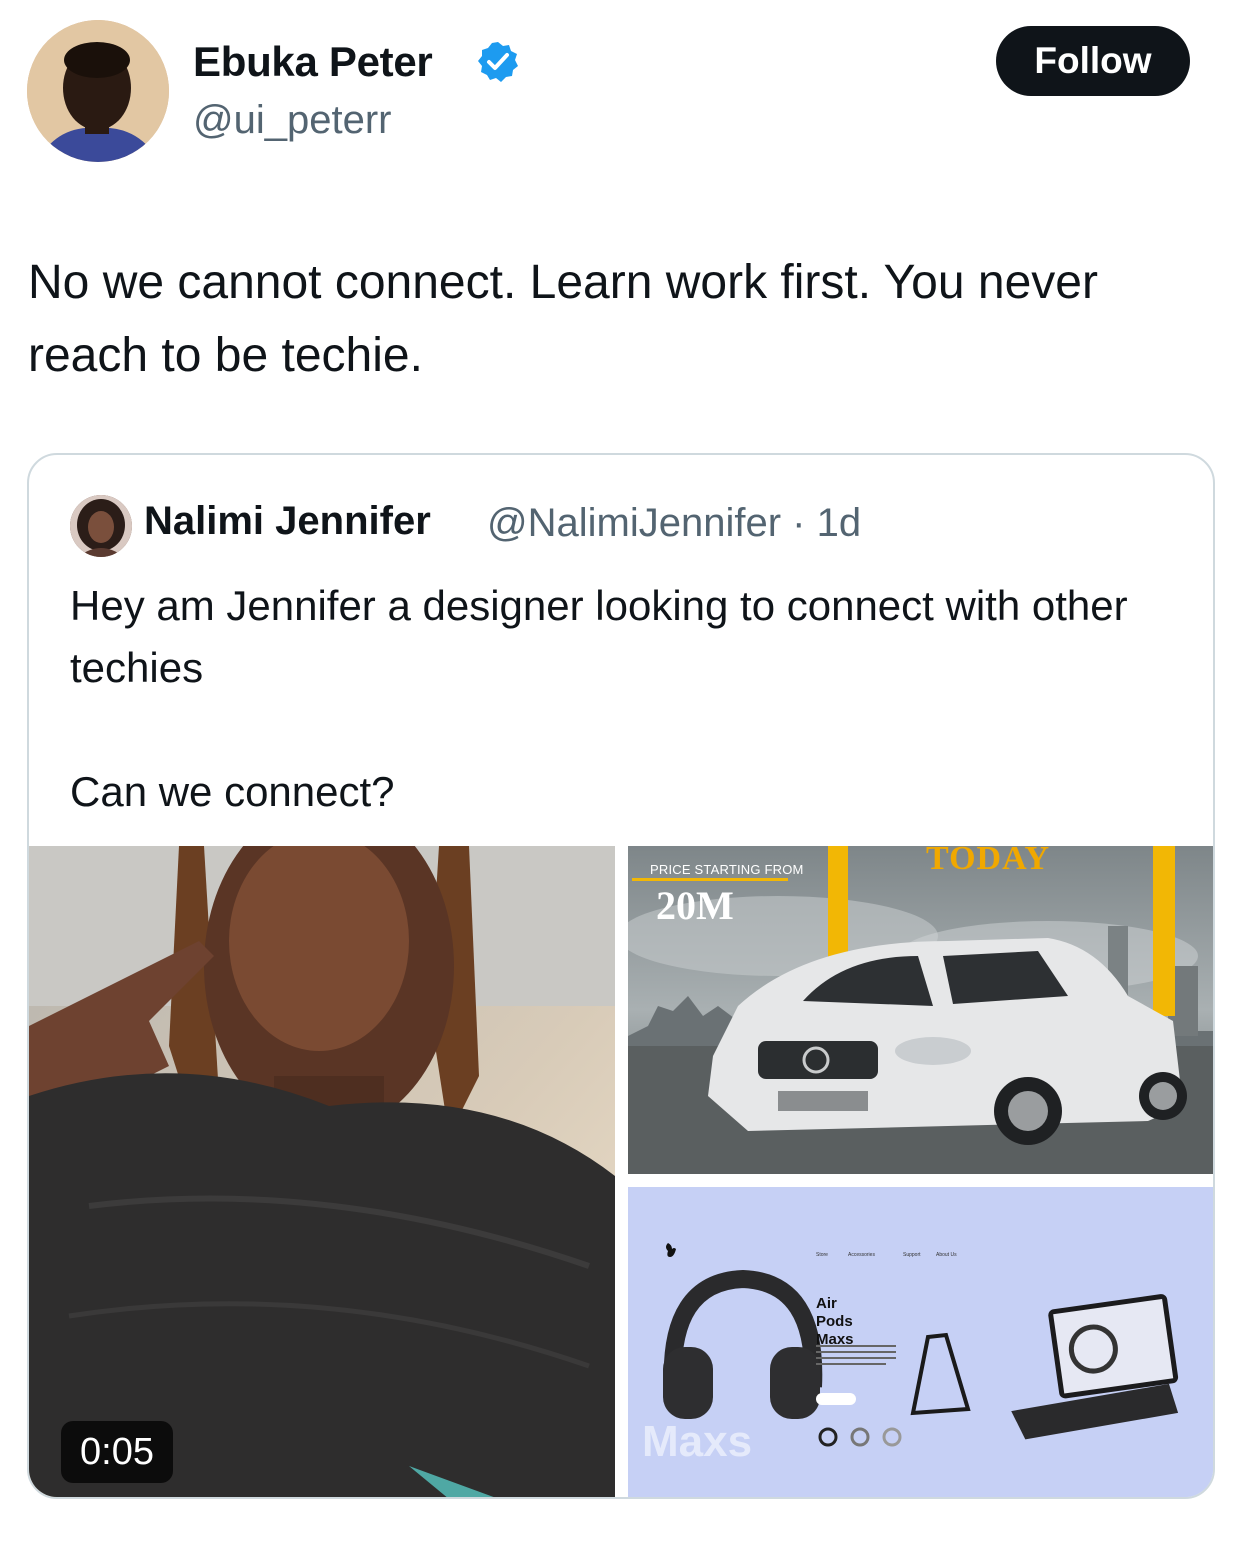 The image size is (1242, 1559). What do you see at coordinates (101, 526) in the screenshot?
I see `quoted-author-avatar` at bounding box center [101, 526].